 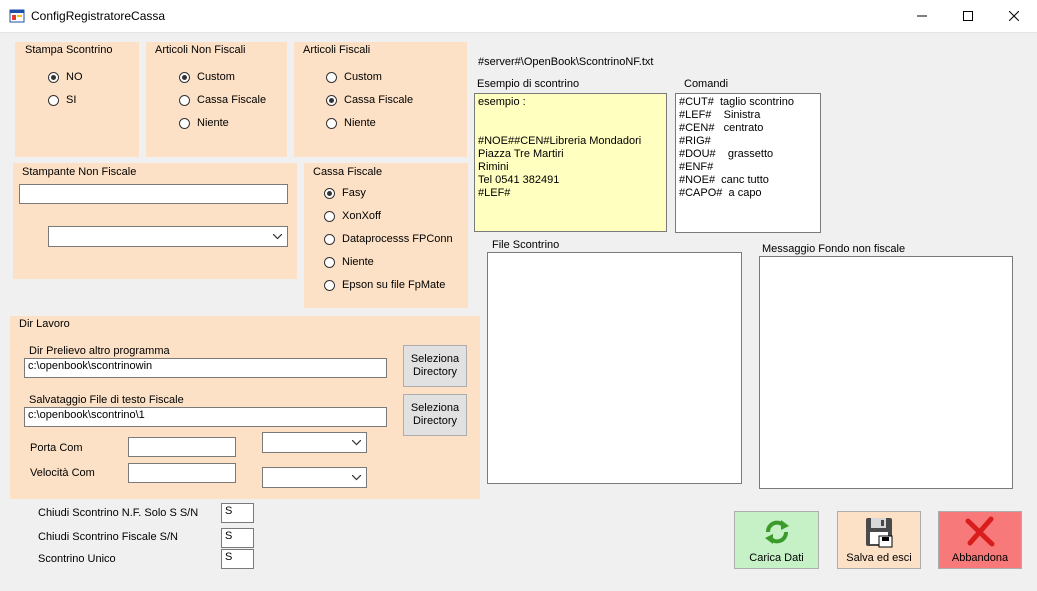 What do you see at coordinates (222, 100) in the screenshot?
I see `radio-anf-cassa-fiscale: Cassa Fiscale` at bounding box center [222, 100].